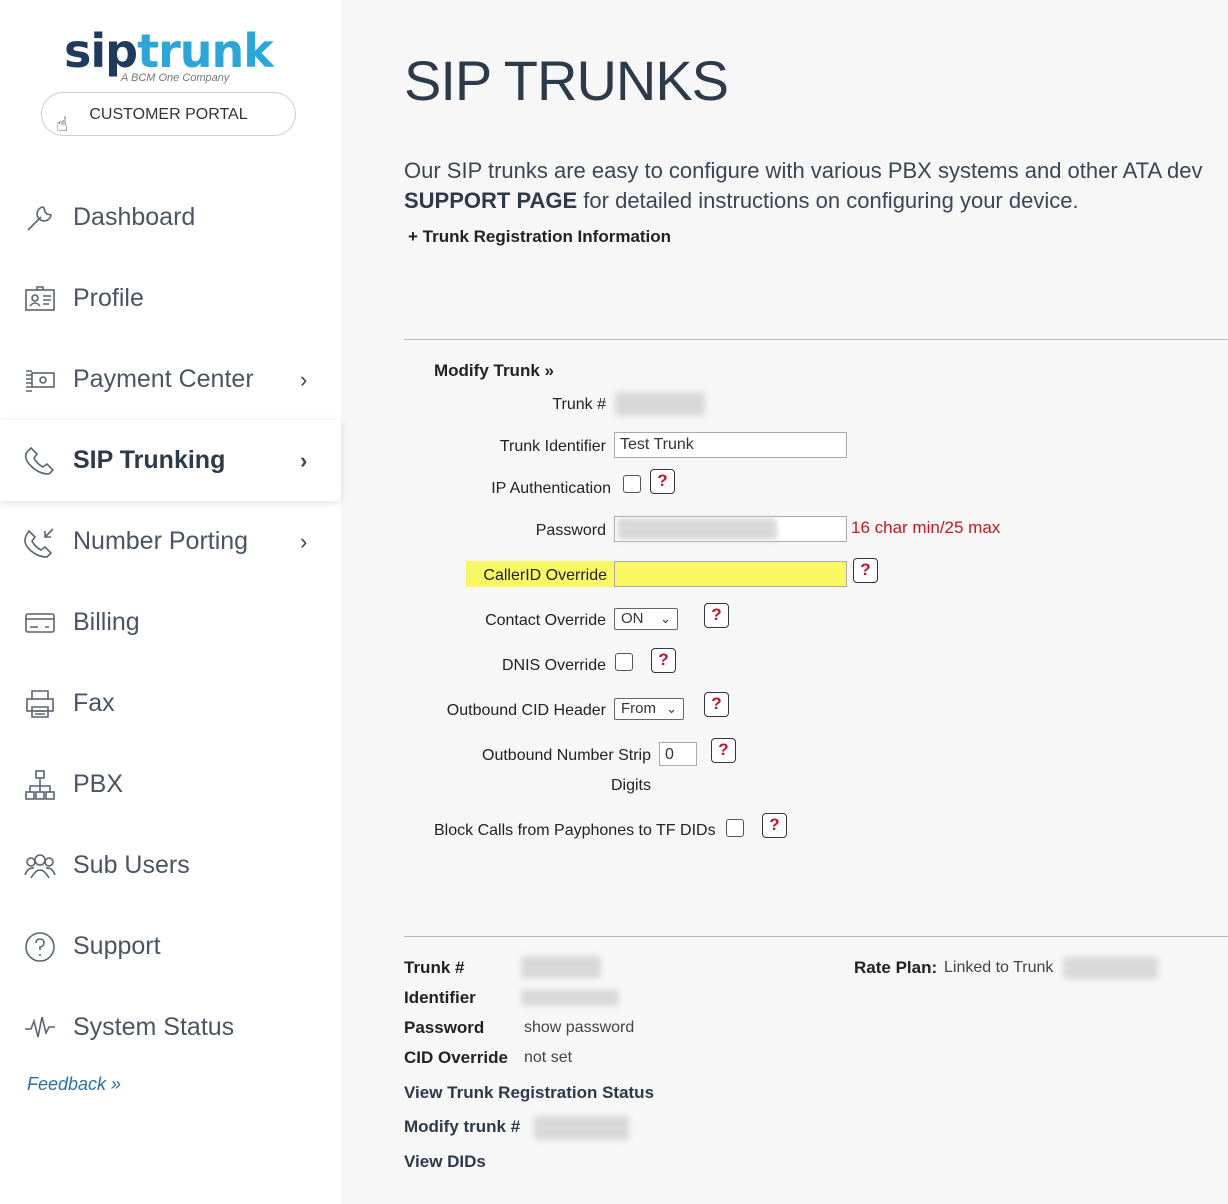 The height and width of the screenshot is (1204, 1228). I want to click on outbound-number-strip-label: Outbound Number Strip, so click(566, 755).